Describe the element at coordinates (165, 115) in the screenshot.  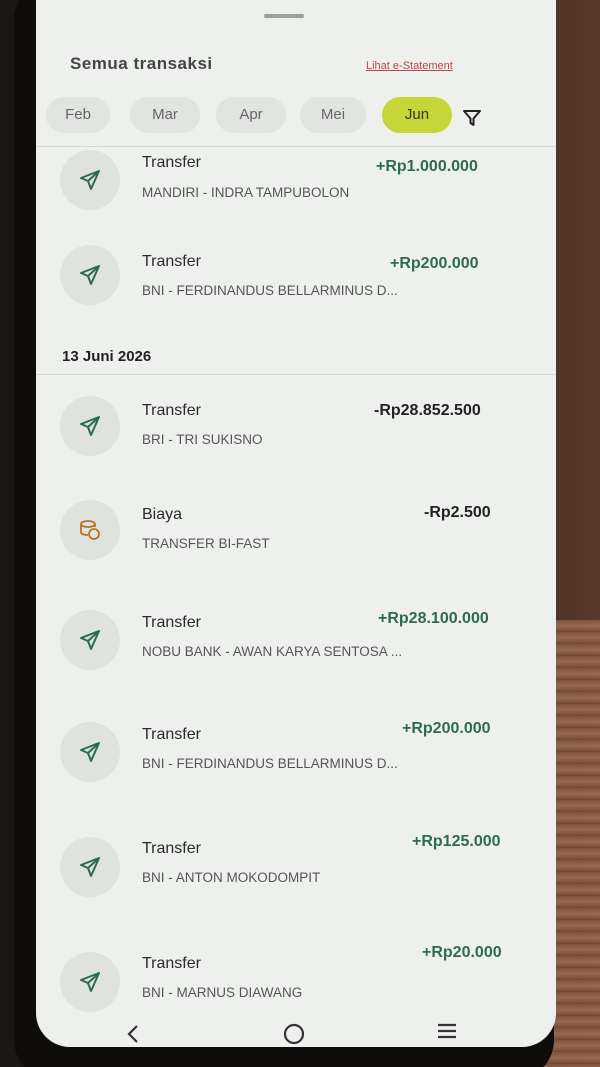
I see `month-chip-mar: Mar` at that location.